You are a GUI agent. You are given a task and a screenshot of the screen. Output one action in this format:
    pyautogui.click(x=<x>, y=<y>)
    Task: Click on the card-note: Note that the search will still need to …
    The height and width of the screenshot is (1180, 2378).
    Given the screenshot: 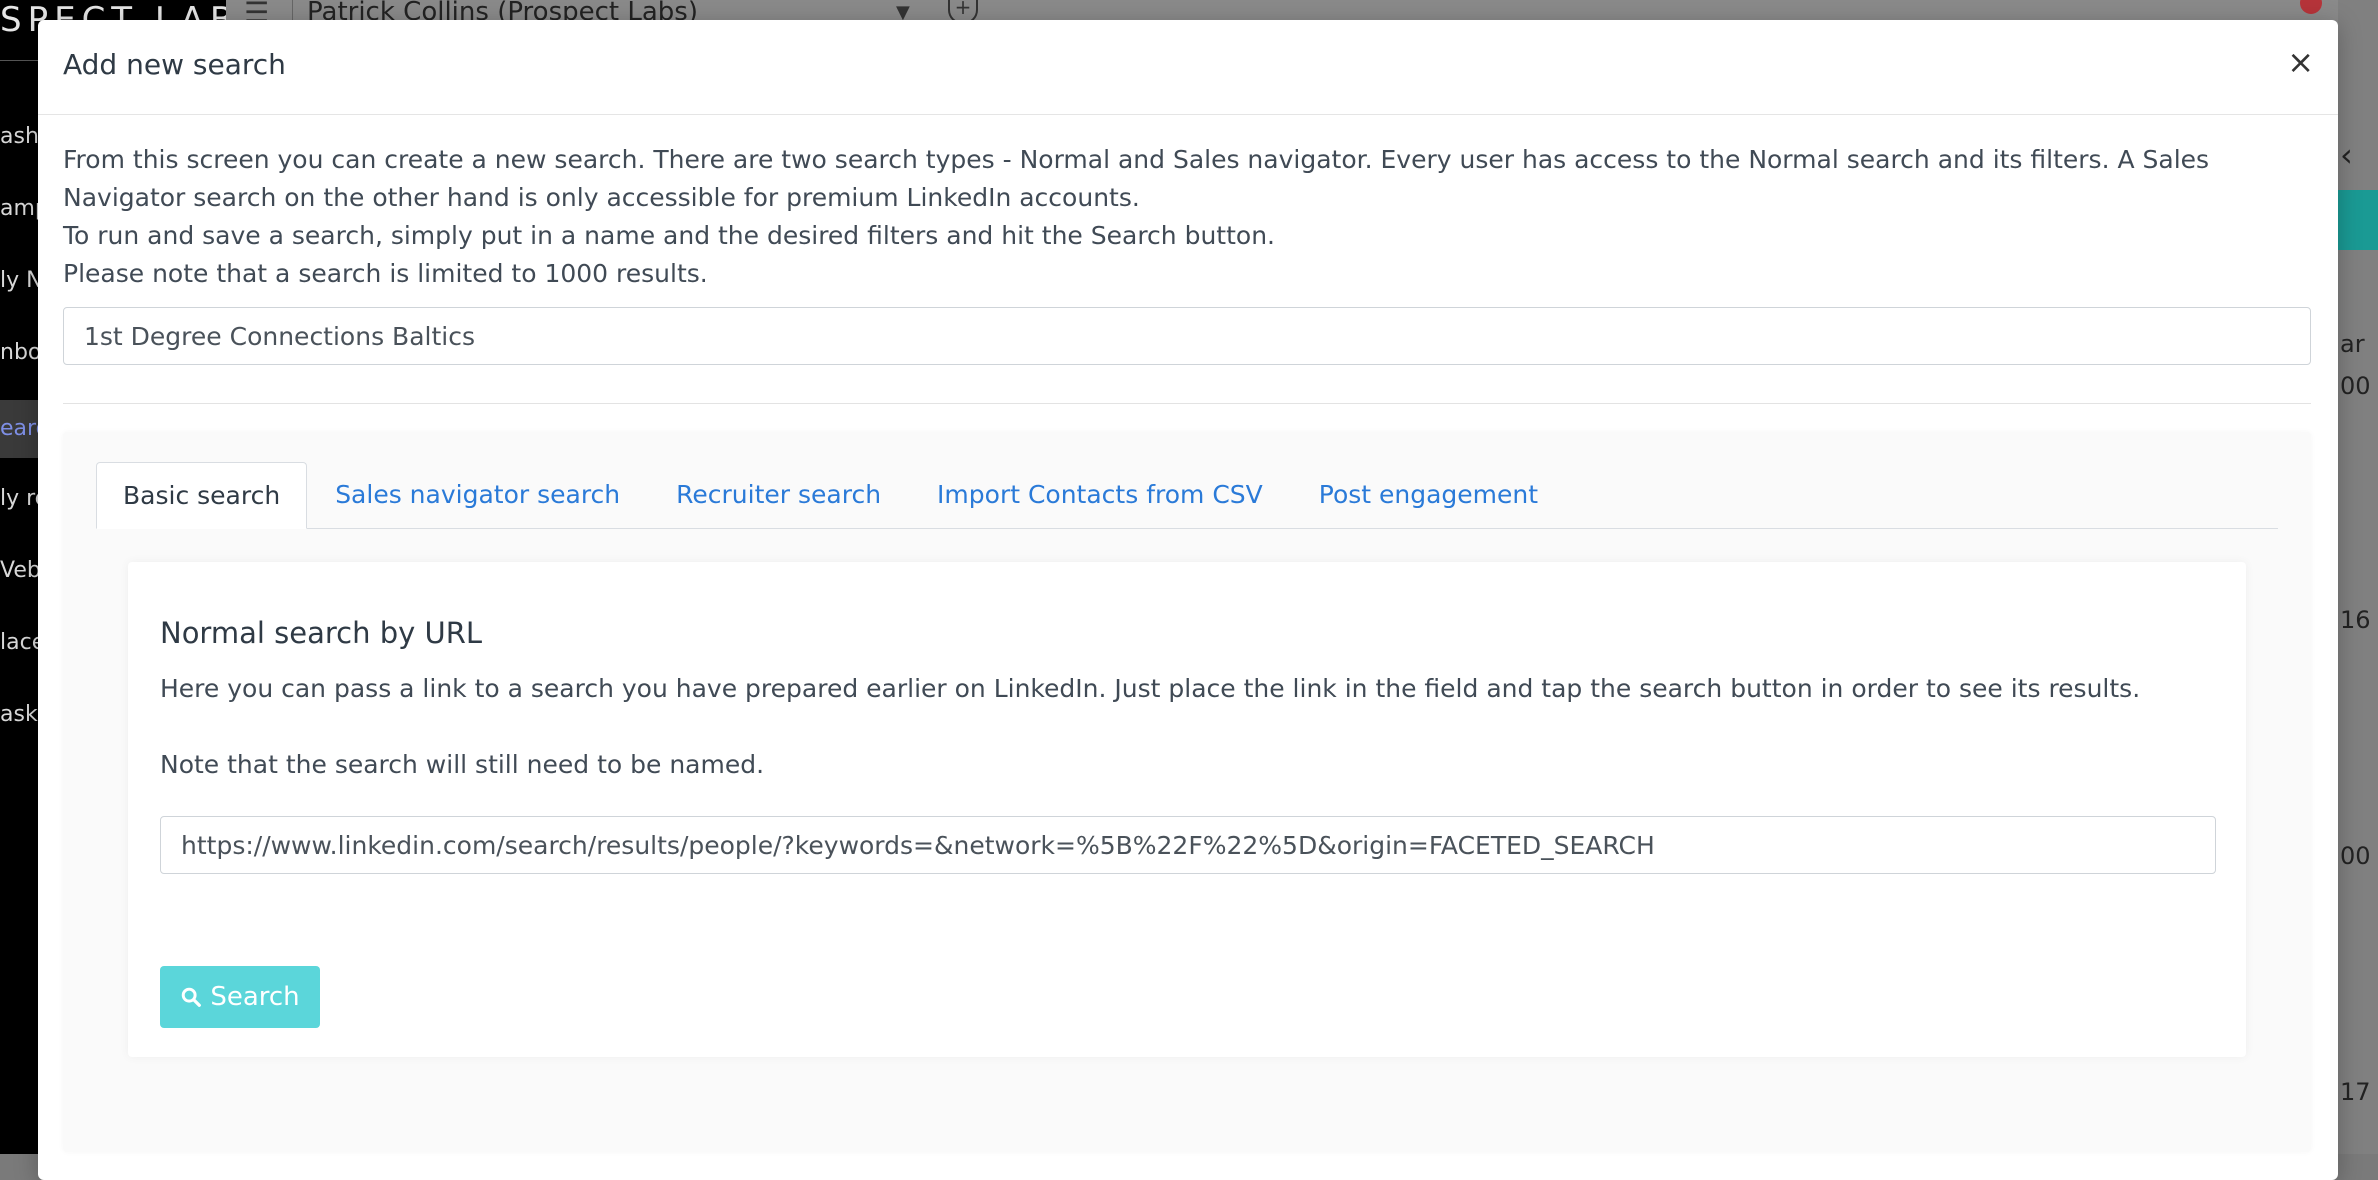 What is the action you would take?
    pyautogui.click(x=462, y=764)
    